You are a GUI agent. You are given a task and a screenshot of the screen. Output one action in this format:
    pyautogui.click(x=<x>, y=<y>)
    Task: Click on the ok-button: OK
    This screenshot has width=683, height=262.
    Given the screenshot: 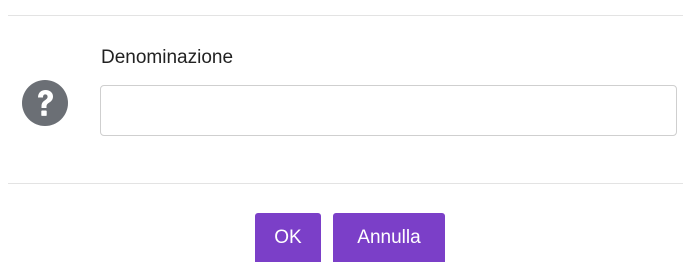 What is the action you would take?
    pyautogui.click(x=288, y=237)
    